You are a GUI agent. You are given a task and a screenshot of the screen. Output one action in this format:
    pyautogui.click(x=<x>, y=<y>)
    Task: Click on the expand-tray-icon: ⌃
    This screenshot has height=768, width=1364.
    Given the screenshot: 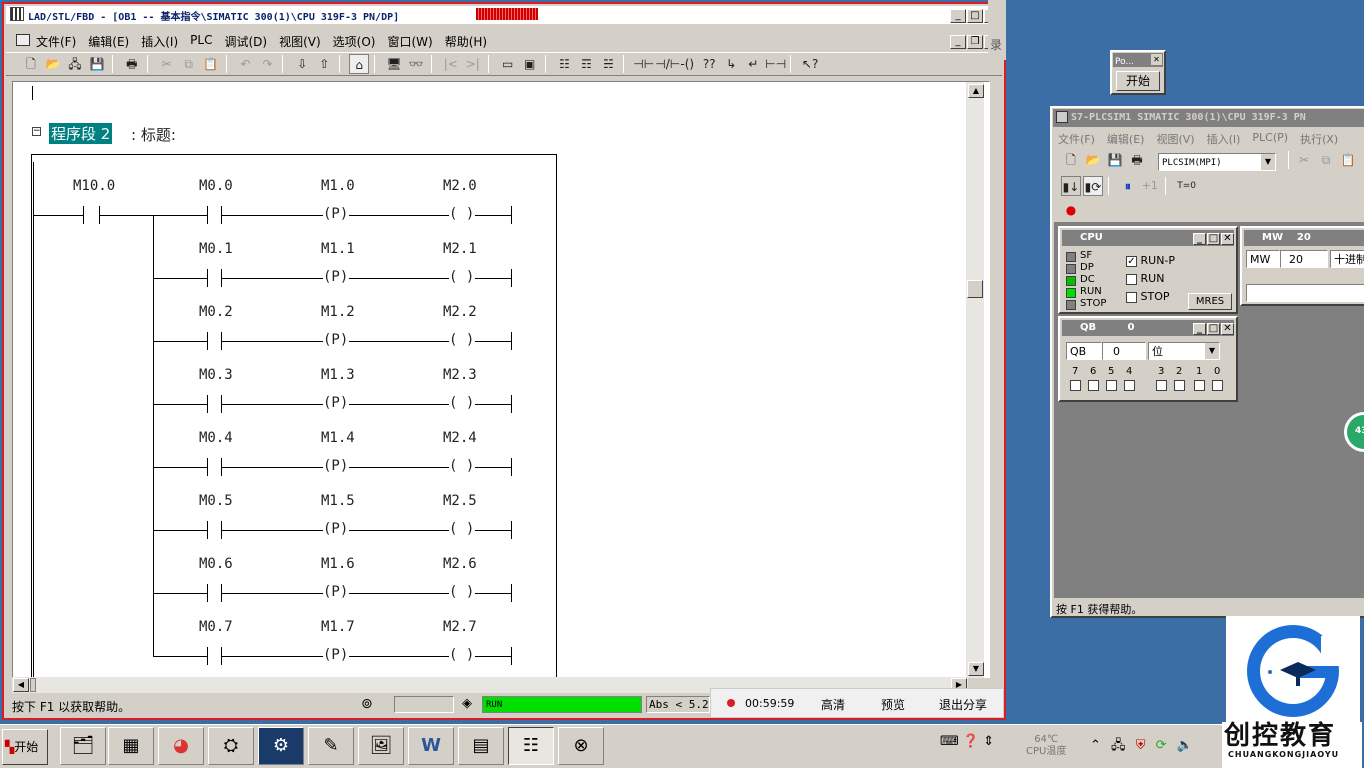 What is the action you would take?
    pyautogui.click(x=1097, y=745)
    